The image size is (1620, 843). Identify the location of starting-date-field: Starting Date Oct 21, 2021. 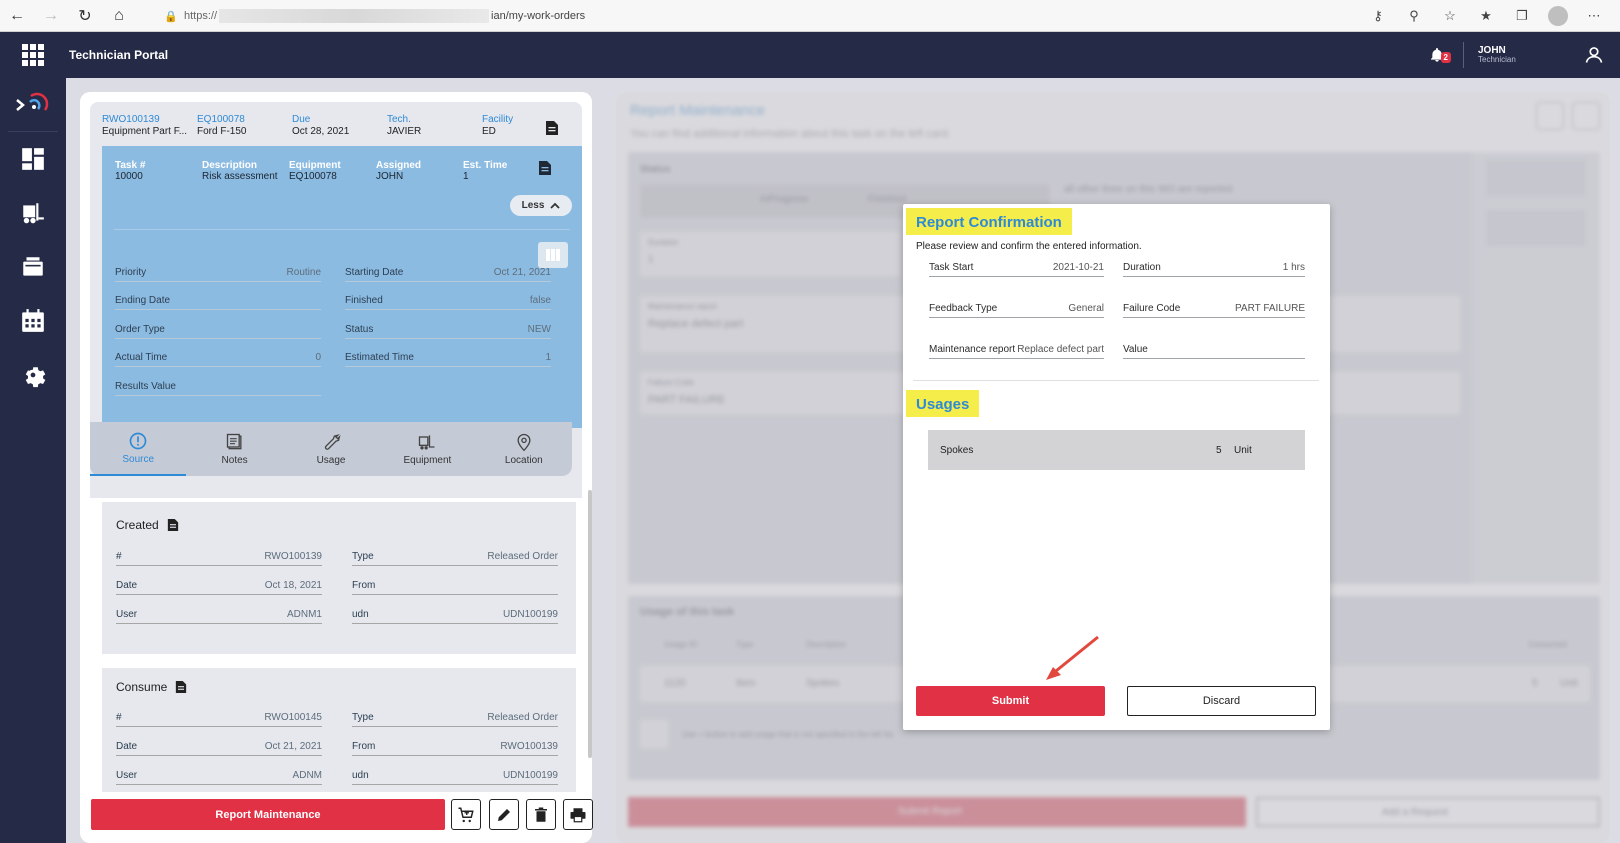
(448, 273).